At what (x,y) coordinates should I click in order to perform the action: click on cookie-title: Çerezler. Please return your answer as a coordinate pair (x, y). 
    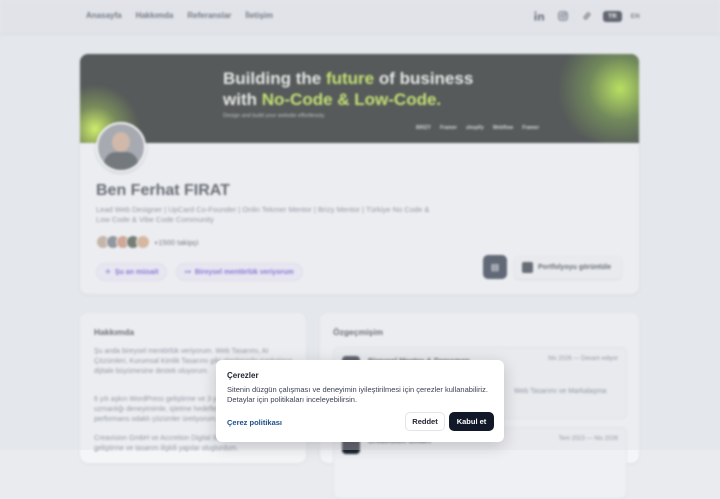
    Looking at the image, I should click on (243, 375).